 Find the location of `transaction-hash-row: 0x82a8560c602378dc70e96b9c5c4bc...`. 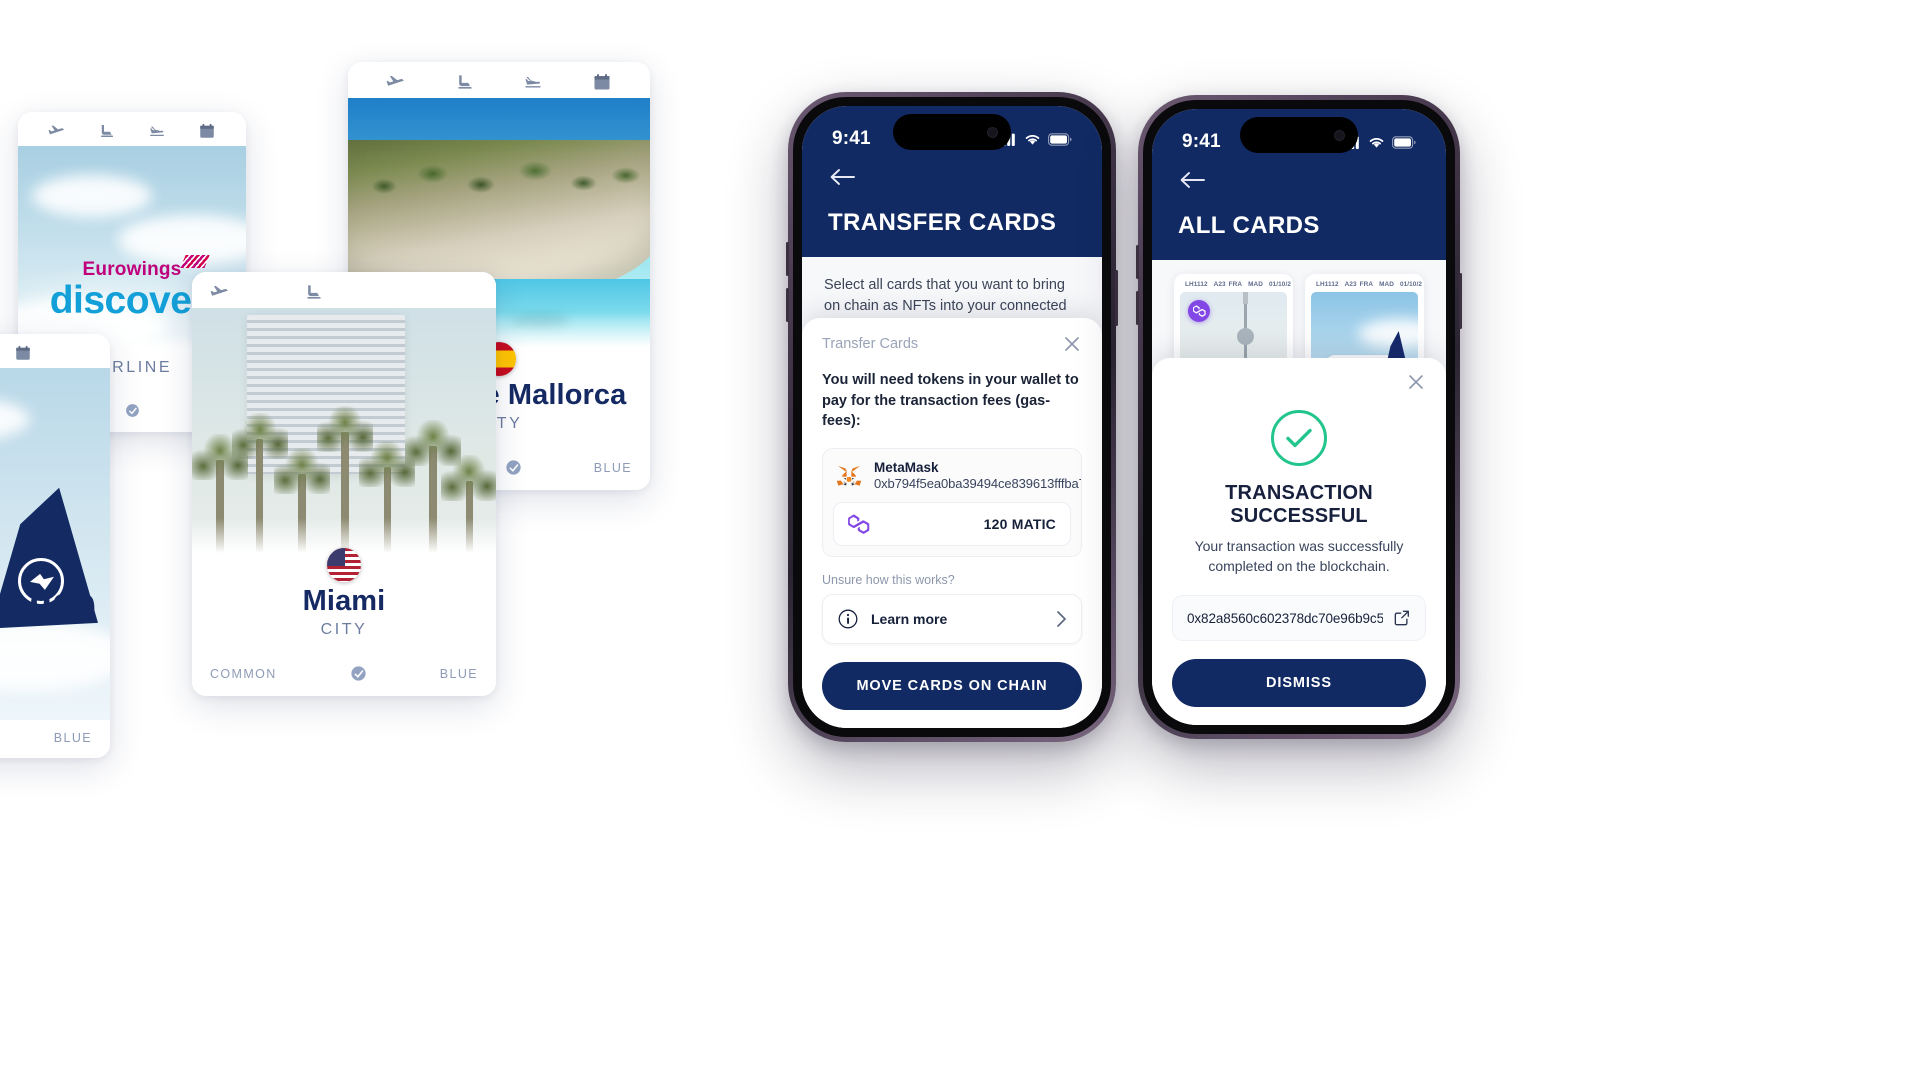

transaction-hash-row: 0x82a8560c602378dc70e96b9c5c4bc... is located at coordinates (1299, 618).